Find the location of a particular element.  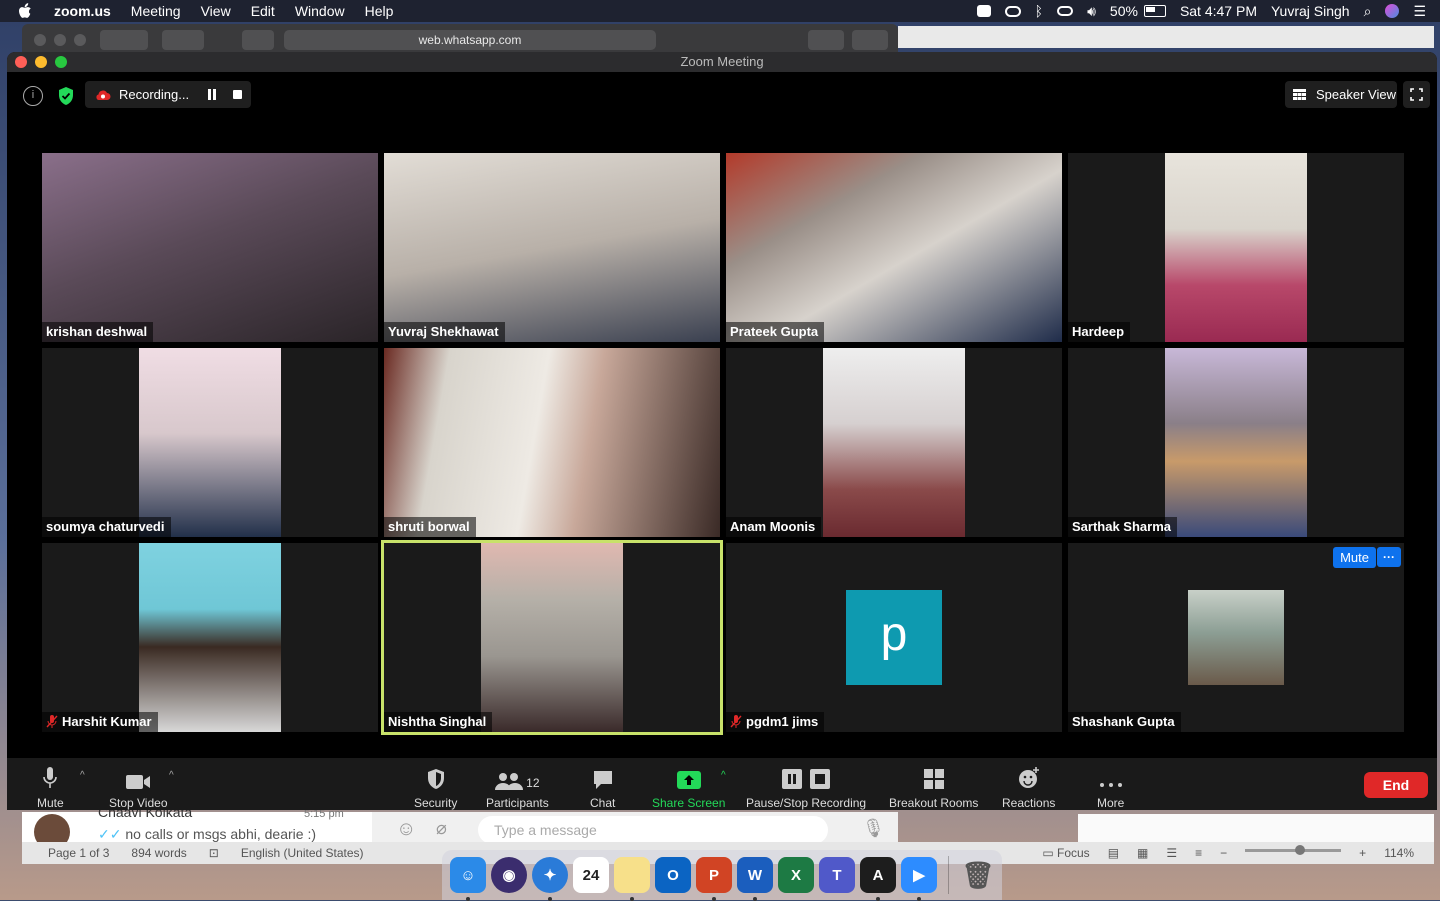

zoom-level: 114% is located at coordinates (1399, 853).